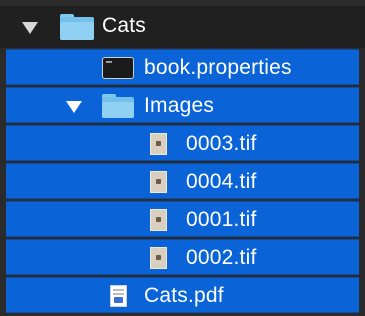 This screenshot has width=365, height=316. Describe the element at coordinates (221, 257) in the screenshot. I see `tree-row-label: 0002.tif` at that location.